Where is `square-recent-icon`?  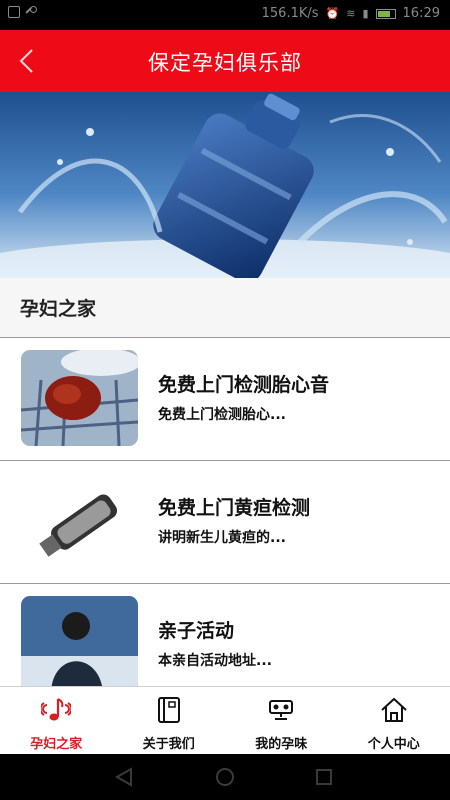
square-recent-icon is located at coordinates (324, 777).